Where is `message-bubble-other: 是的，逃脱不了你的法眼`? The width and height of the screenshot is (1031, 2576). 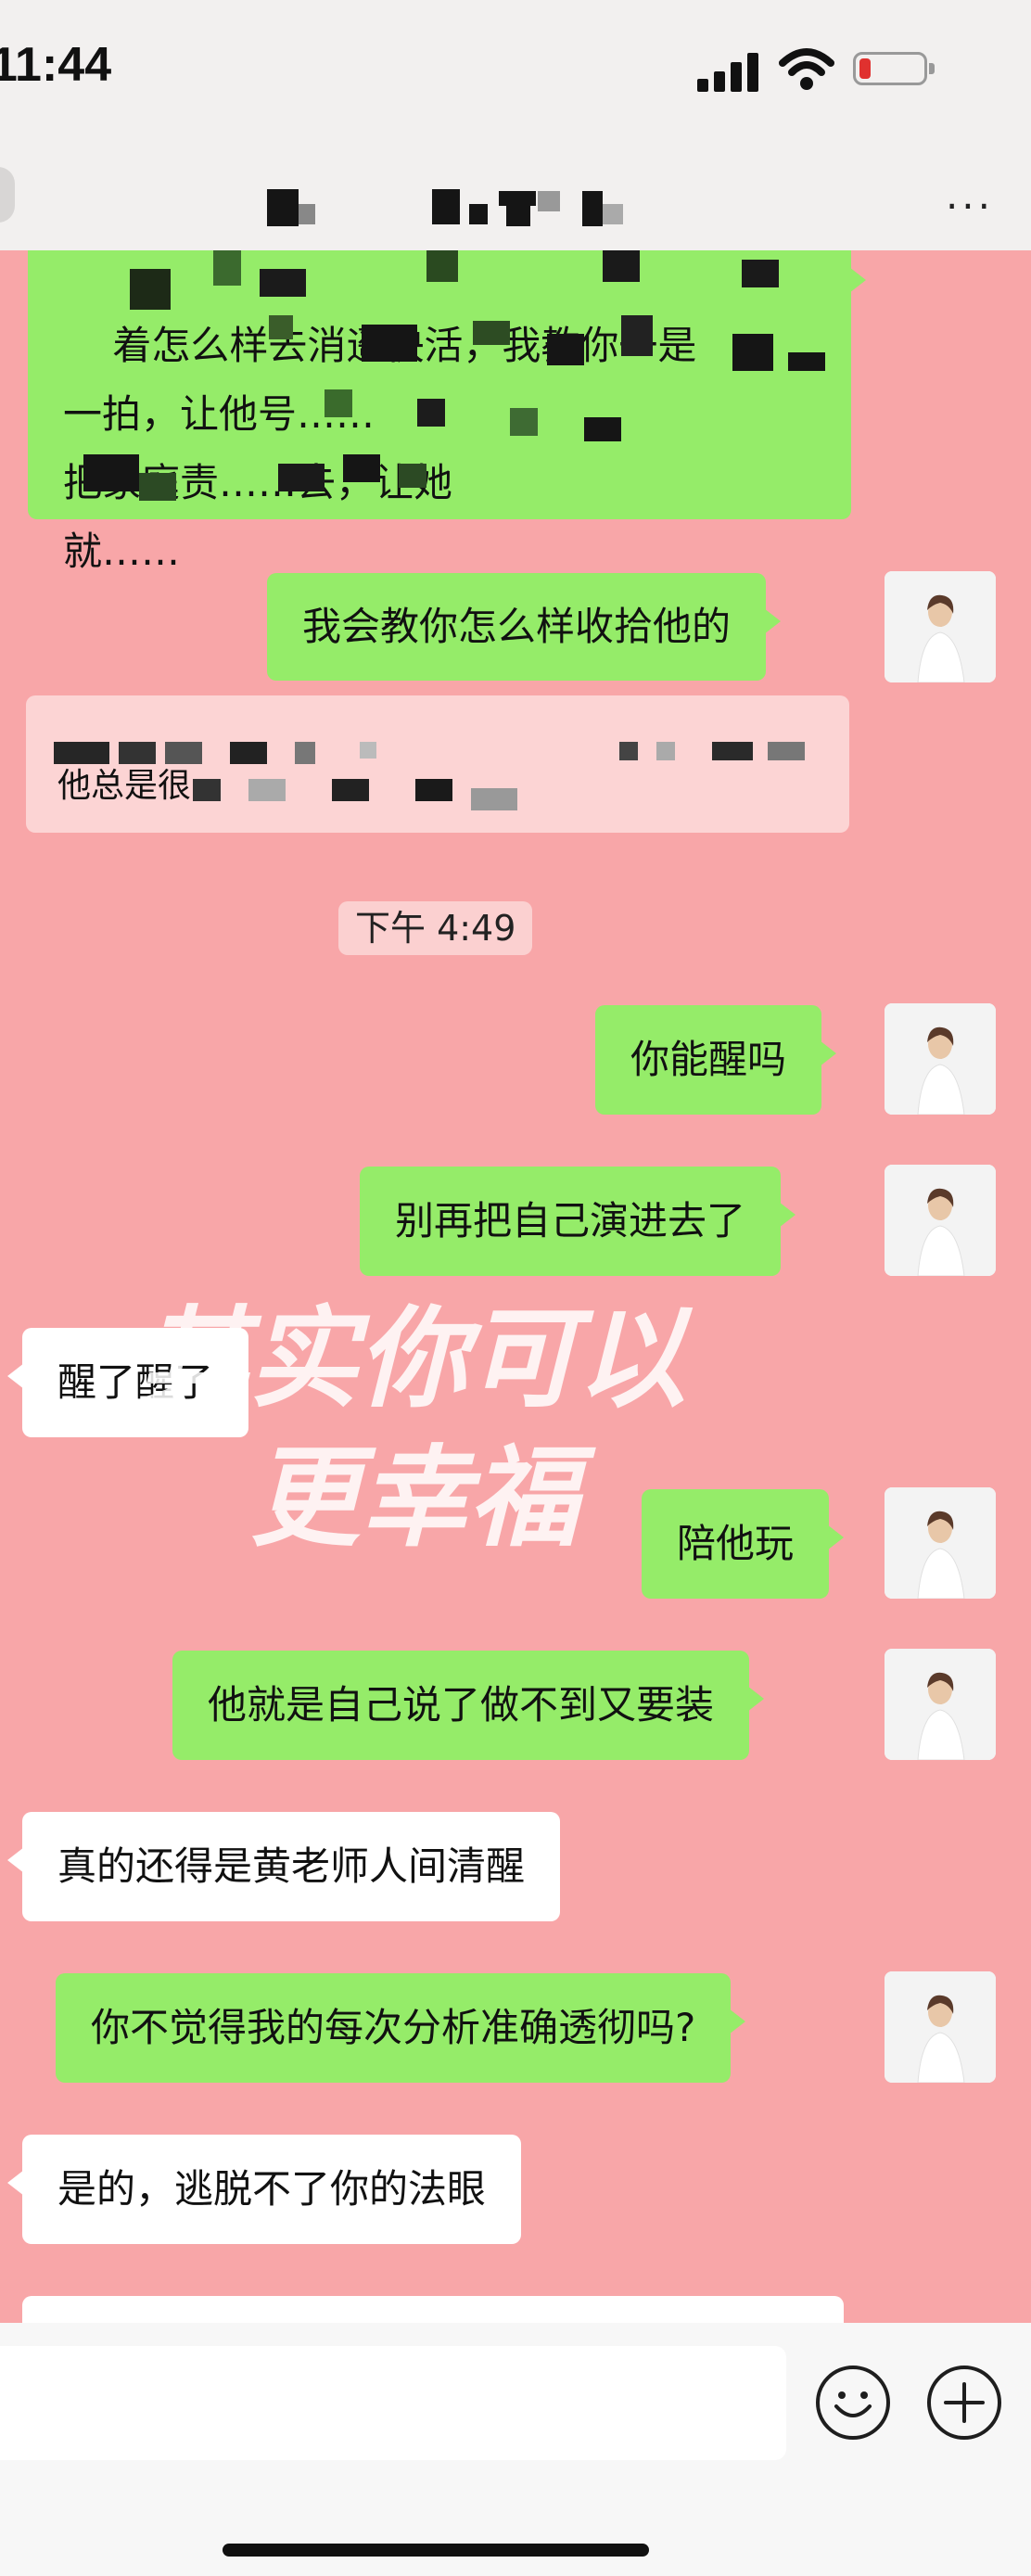 message-bubble-other: 是的，逃脱不了你的法眼 is located at coordinates (264, 2190).